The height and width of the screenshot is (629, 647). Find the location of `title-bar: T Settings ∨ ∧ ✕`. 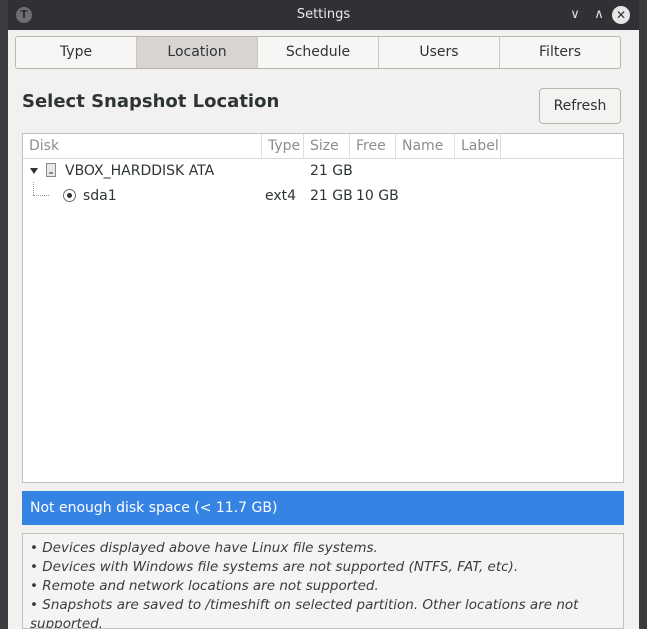

title-bar: T Settings ∨ ∧ ✕ is located at coordinates (323, 15).